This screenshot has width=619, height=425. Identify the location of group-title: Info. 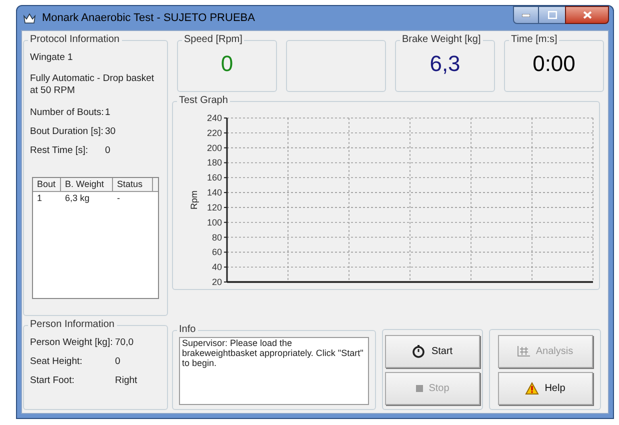
(187, 330).